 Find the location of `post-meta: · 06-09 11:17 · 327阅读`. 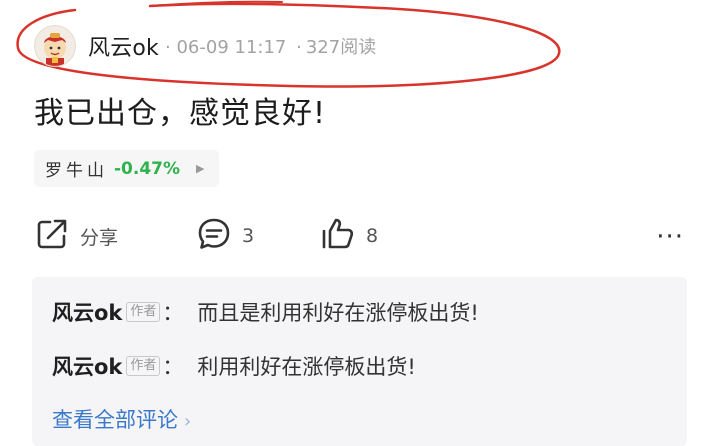

post-meta: · 06-09 11:17 · 327阅读 is located at coordinates (270, 46).